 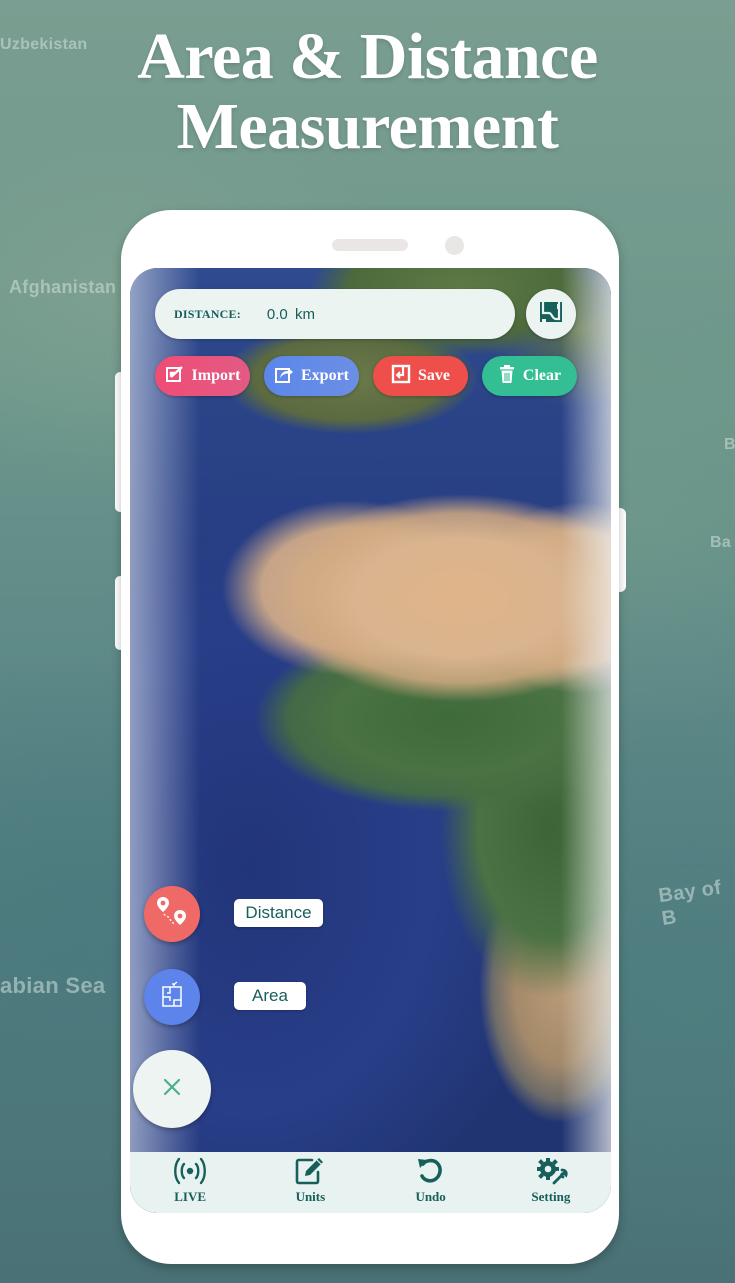 I want to click on import-label: Import, so click(x=216, y=375).